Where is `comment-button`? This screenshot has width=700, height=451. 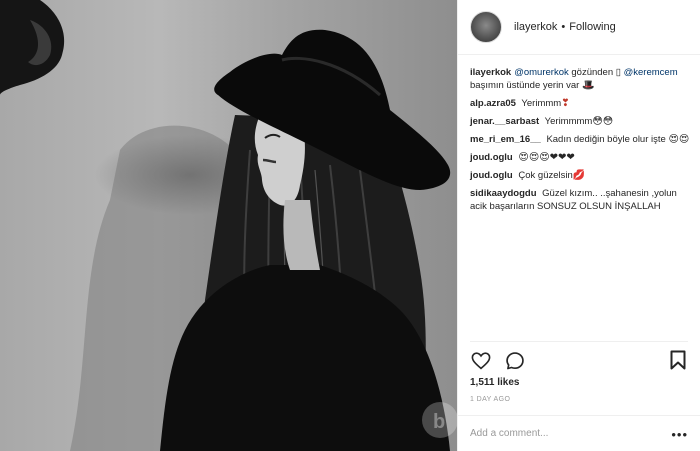
comment-button is located at coordinates (515, 361).